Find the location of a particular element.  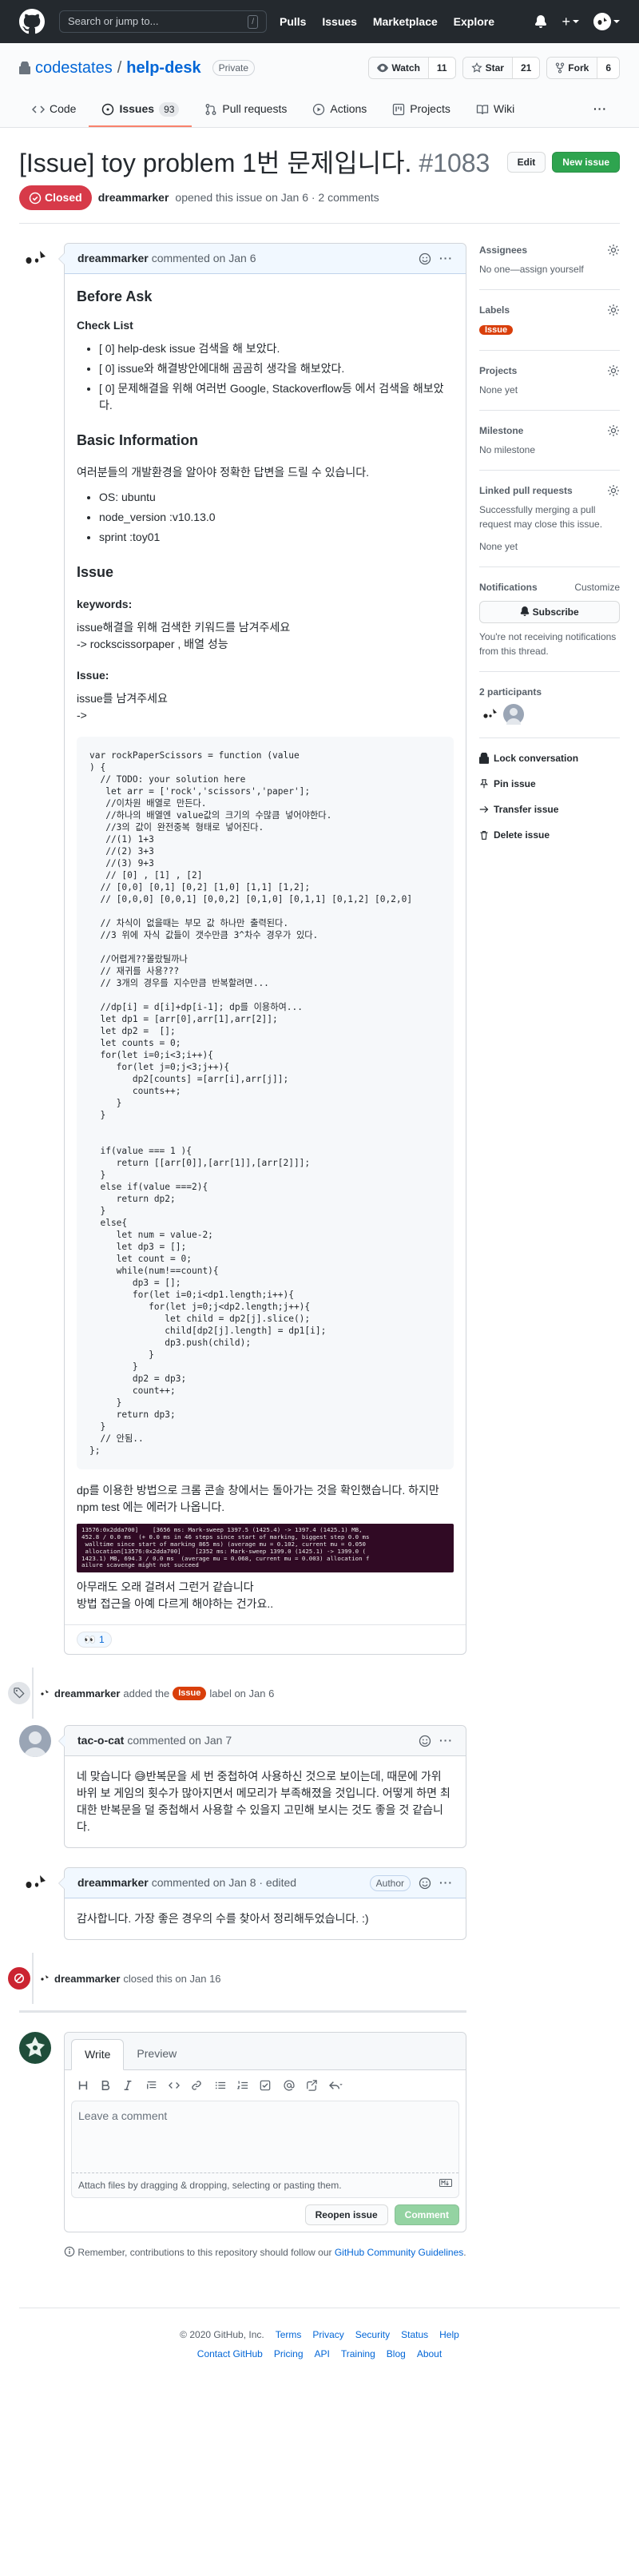

bell-icon is located at coordinates (540, 21).